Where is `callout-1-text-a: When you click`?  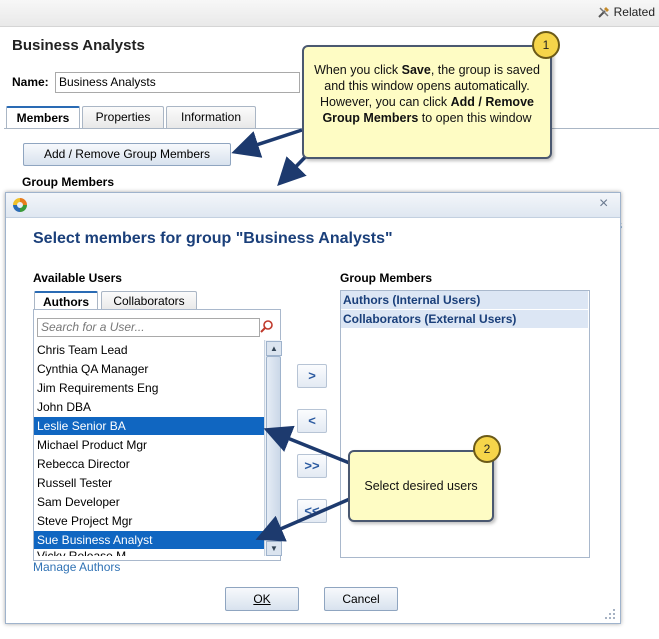 callout-1-text-a: When you click is located at coordinates (358, 70).